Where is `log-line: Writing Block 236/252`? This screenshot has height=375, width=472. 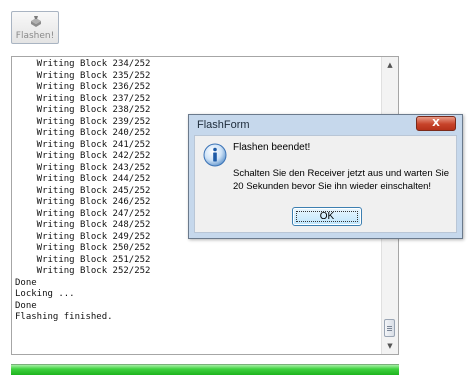
log-line: Writing Block 236/252 is located at coordinates (83, 87).